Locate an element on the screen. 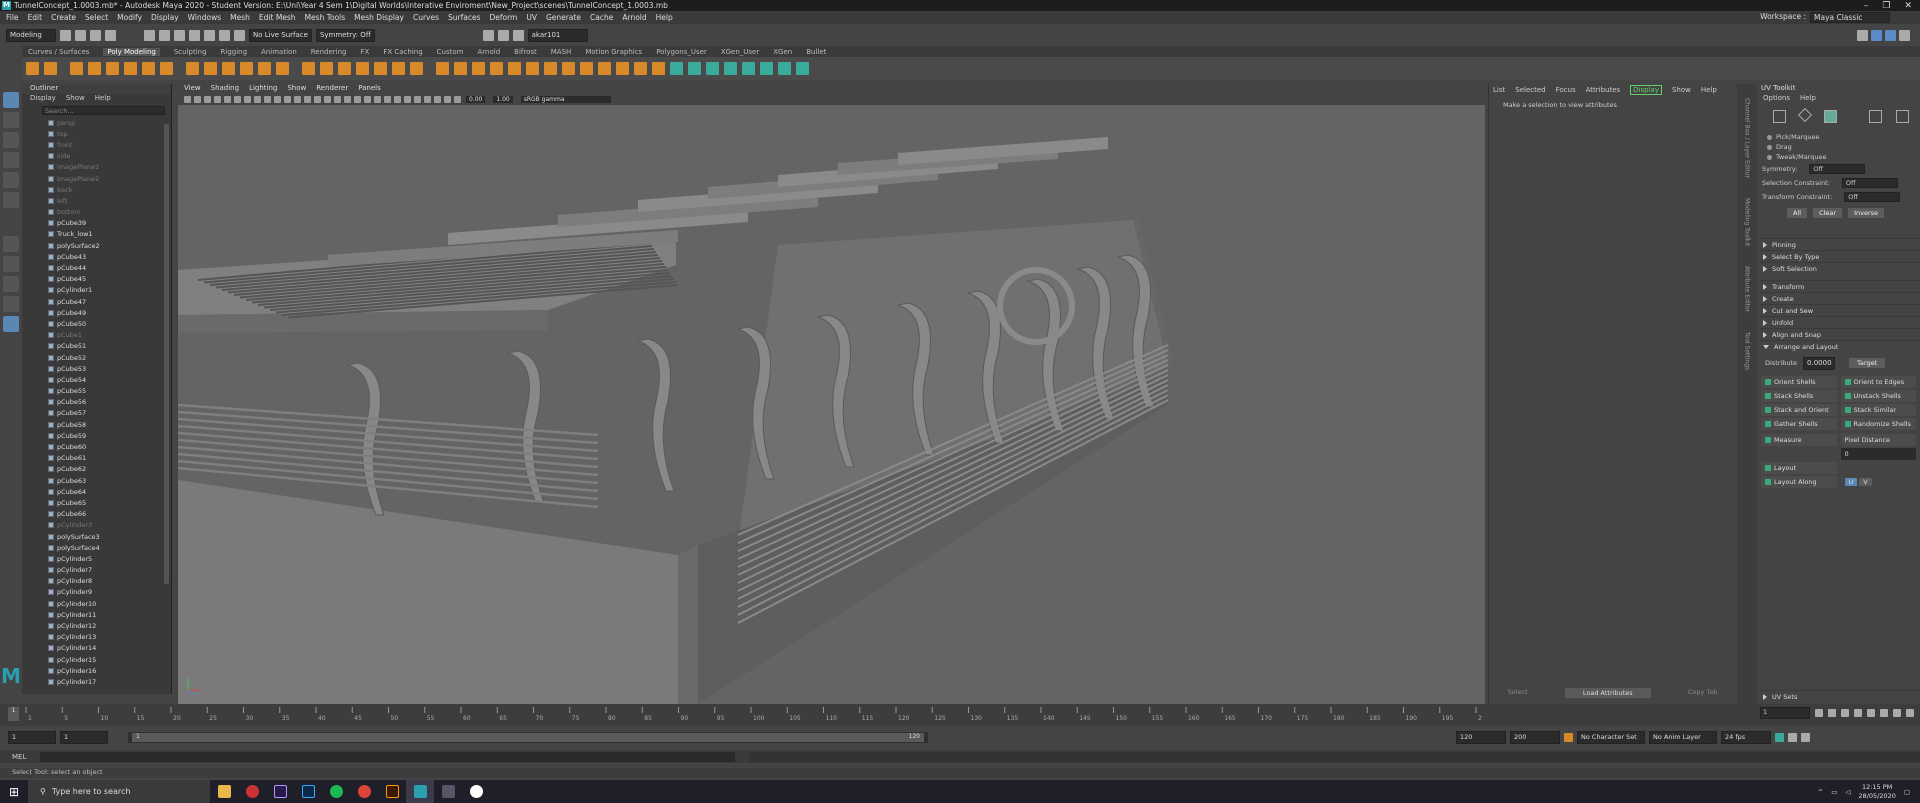 This screenshot has height=803, width=1920. uv-section-cut-and-sew: Cut and Sew is located at coordinates (1838, 310).